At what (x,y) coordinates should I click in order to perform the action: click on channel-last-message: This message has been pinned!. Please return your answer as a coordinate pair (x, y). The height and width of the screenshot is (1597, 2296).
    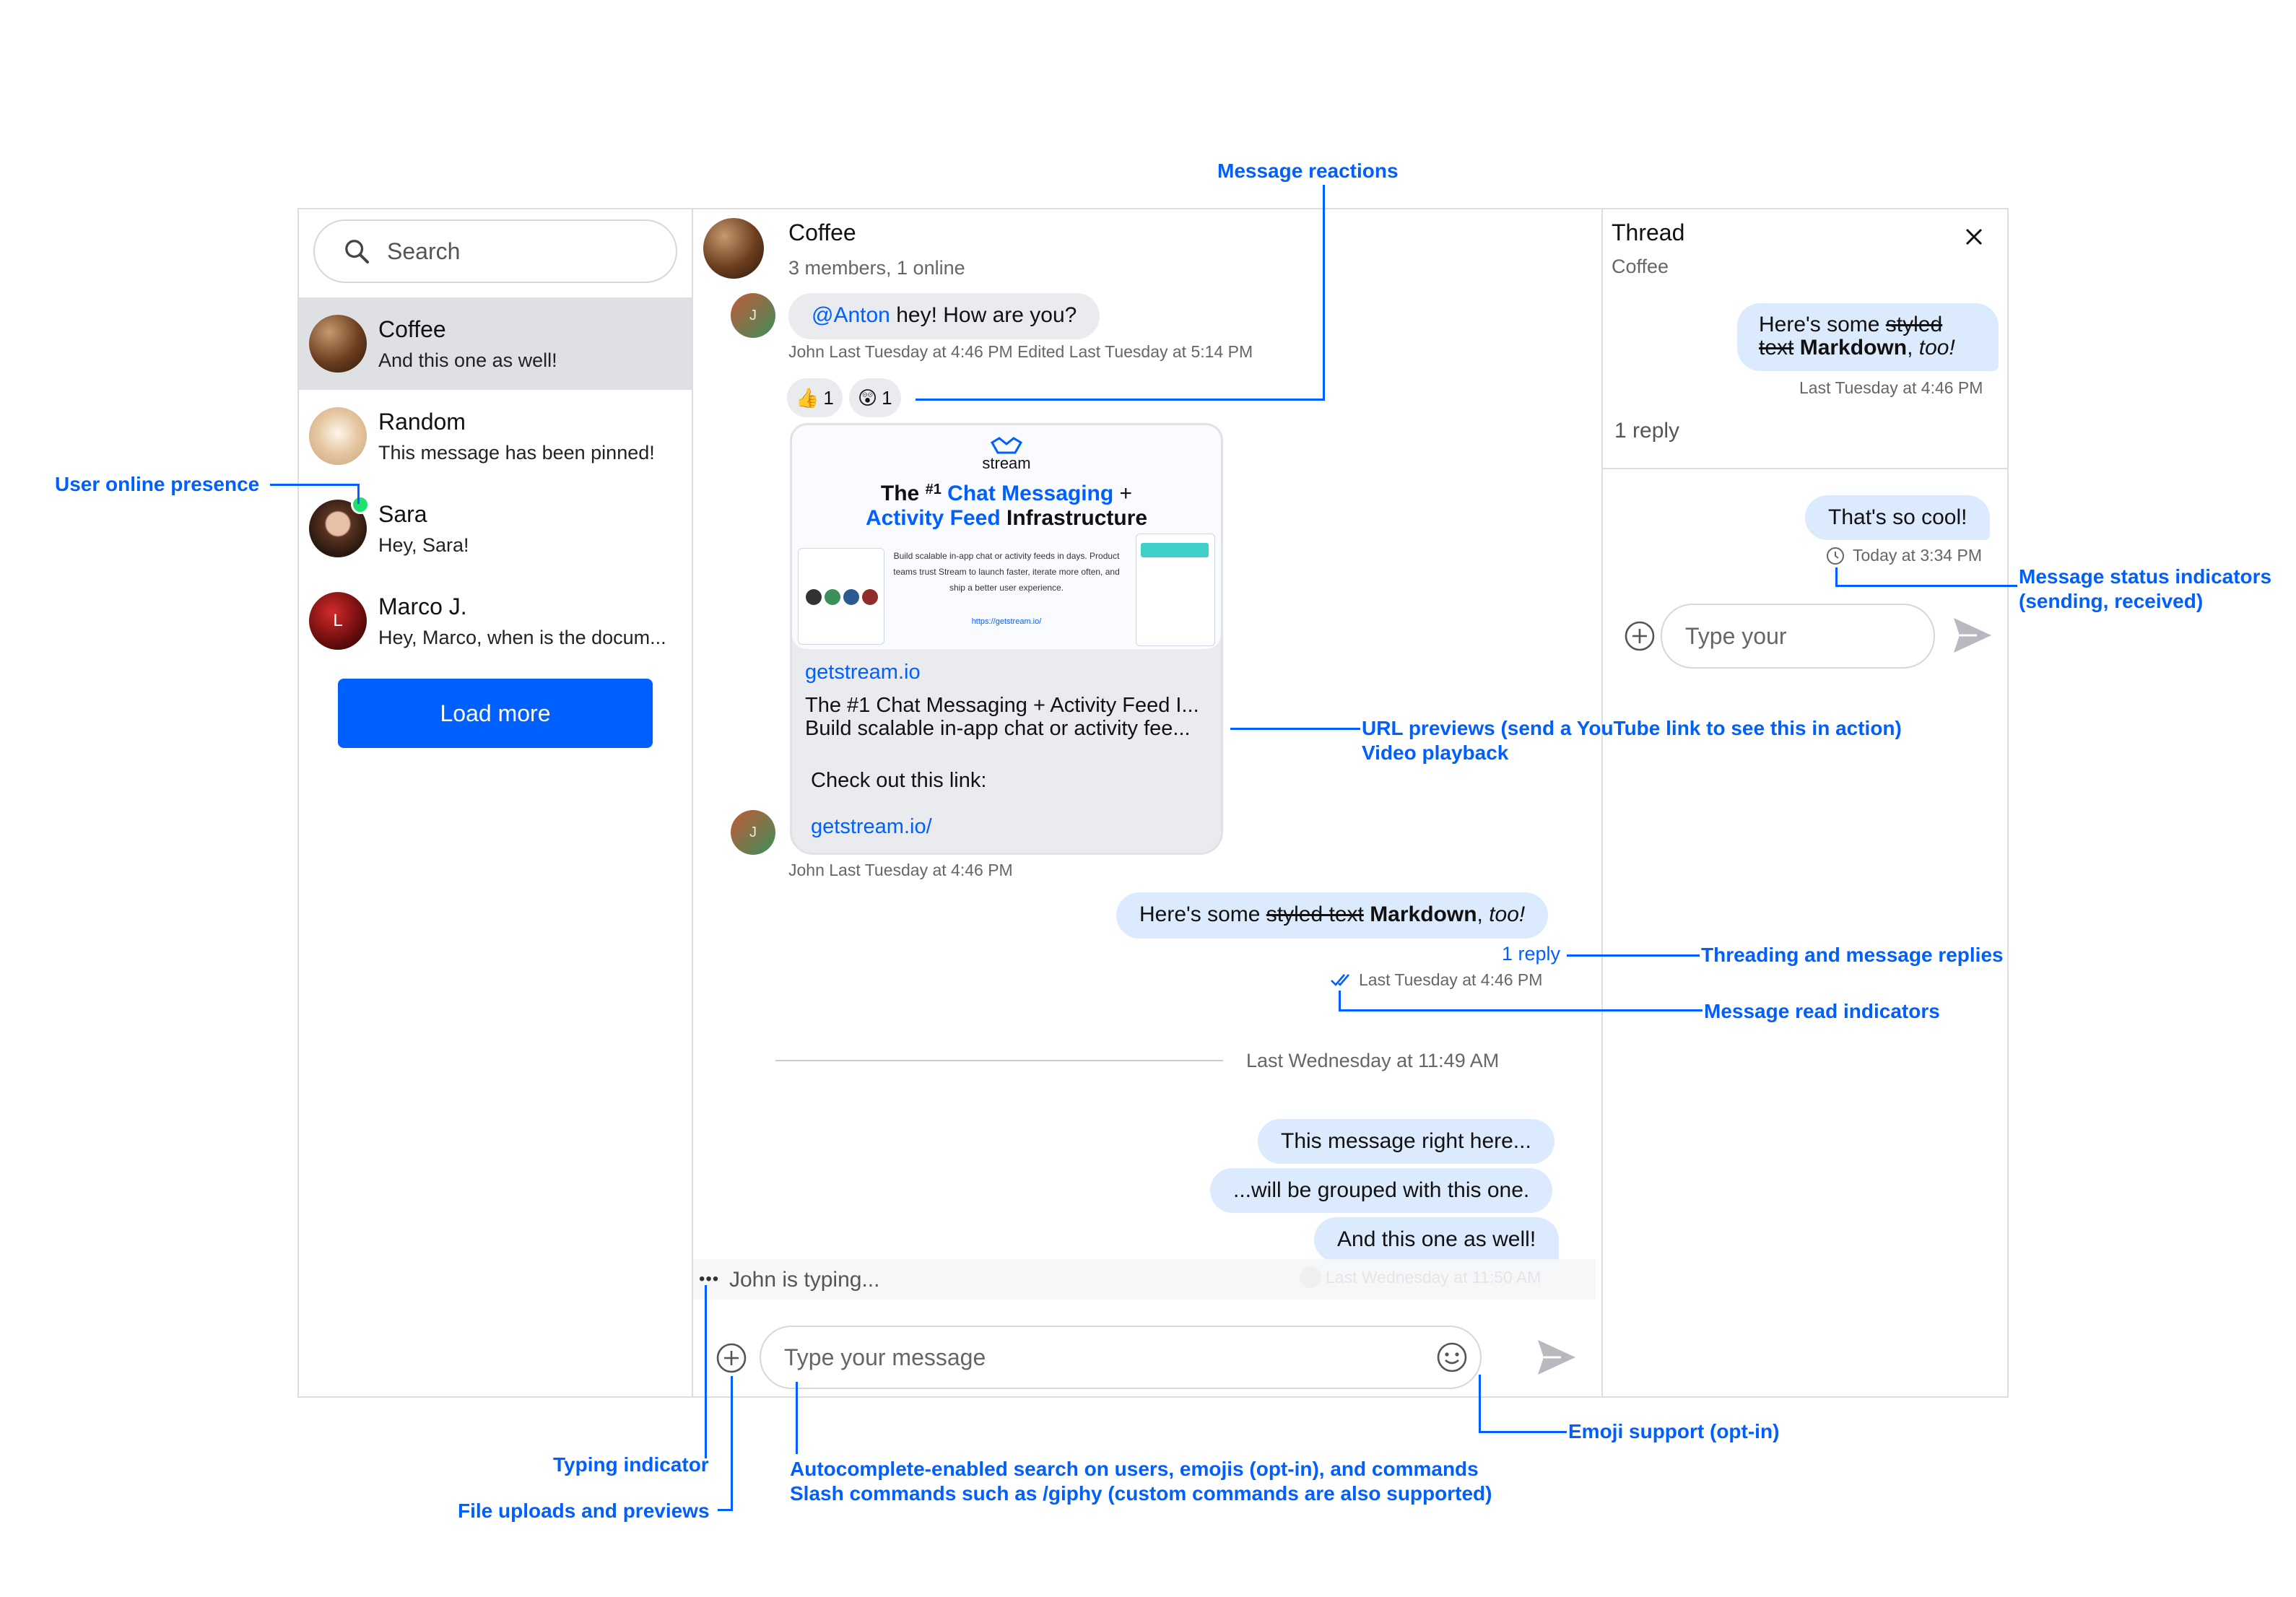
    Looking at the image, I should click on (516, 453).